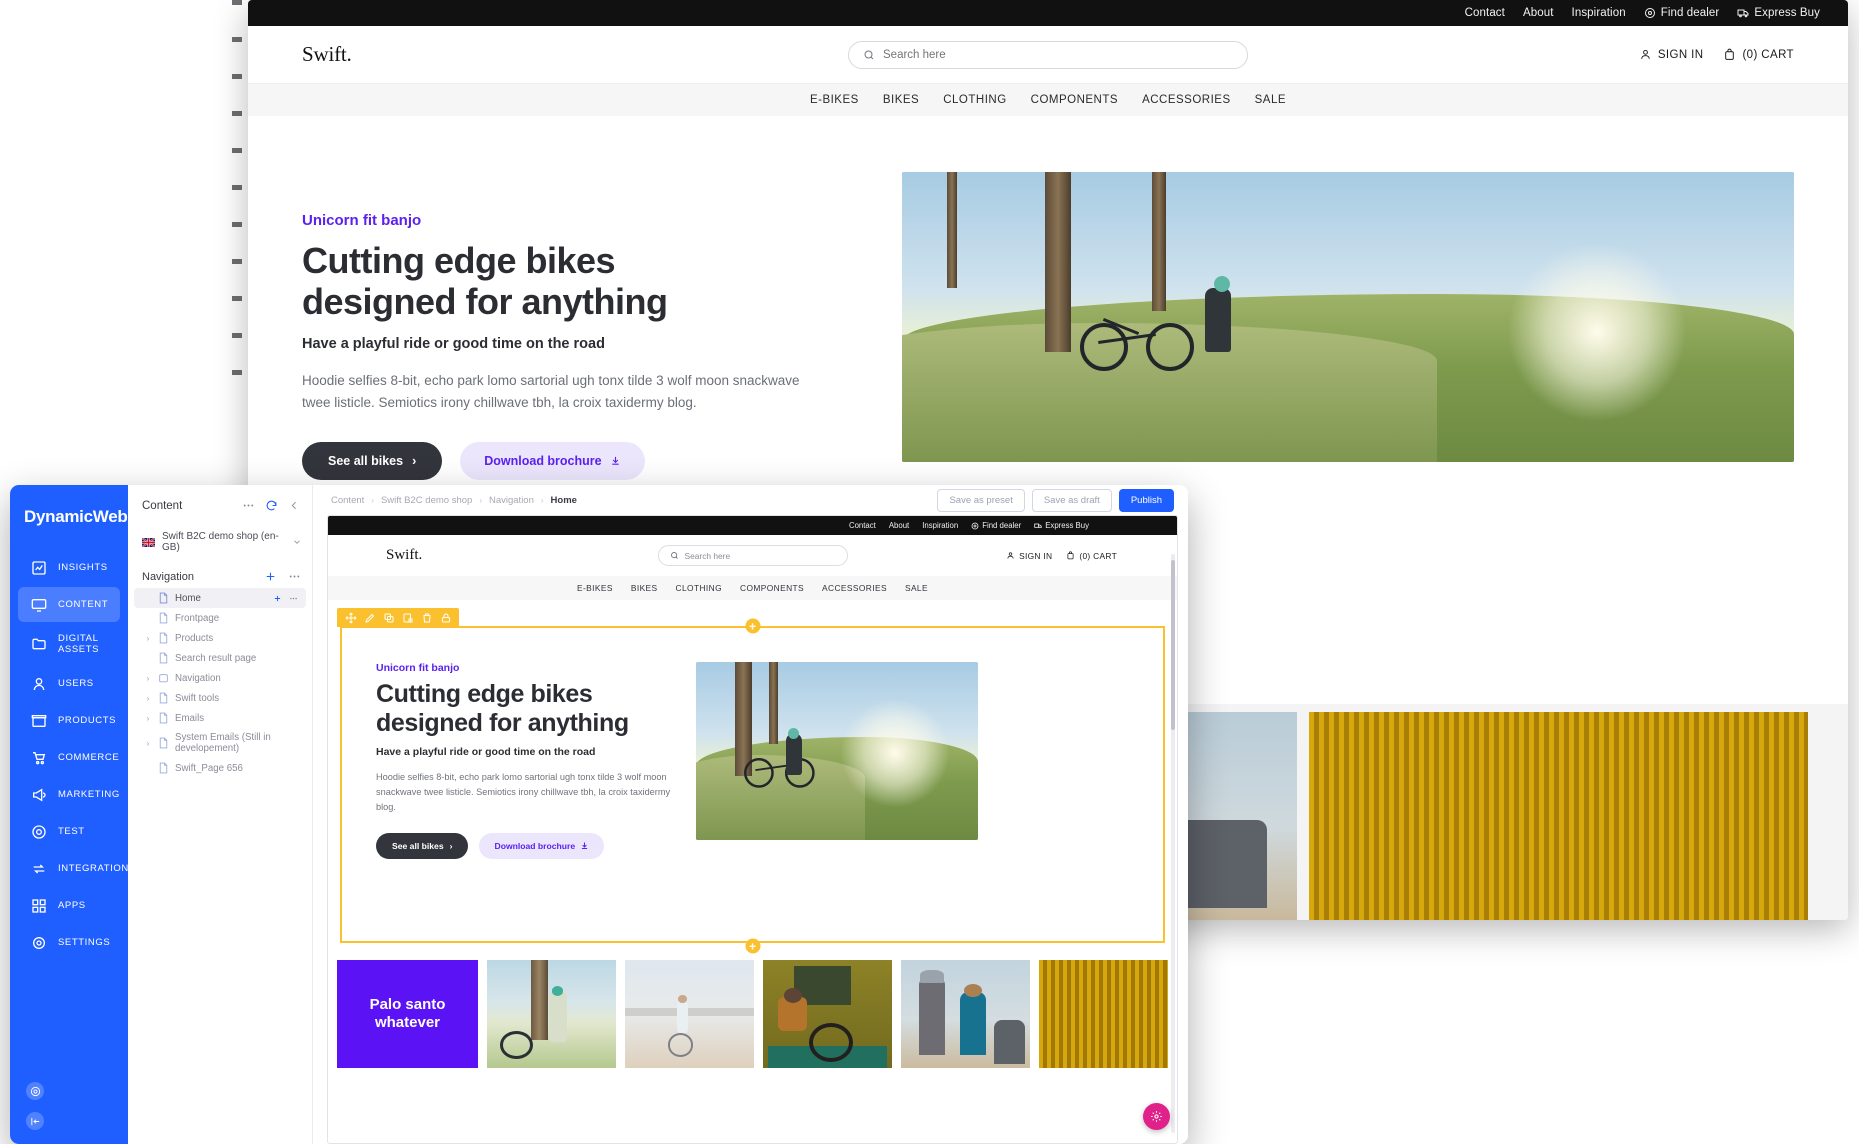 The width and height of the screenshot is (1859, 1144). I want to click on cart-button: (0) CART, so click(1758, 54).